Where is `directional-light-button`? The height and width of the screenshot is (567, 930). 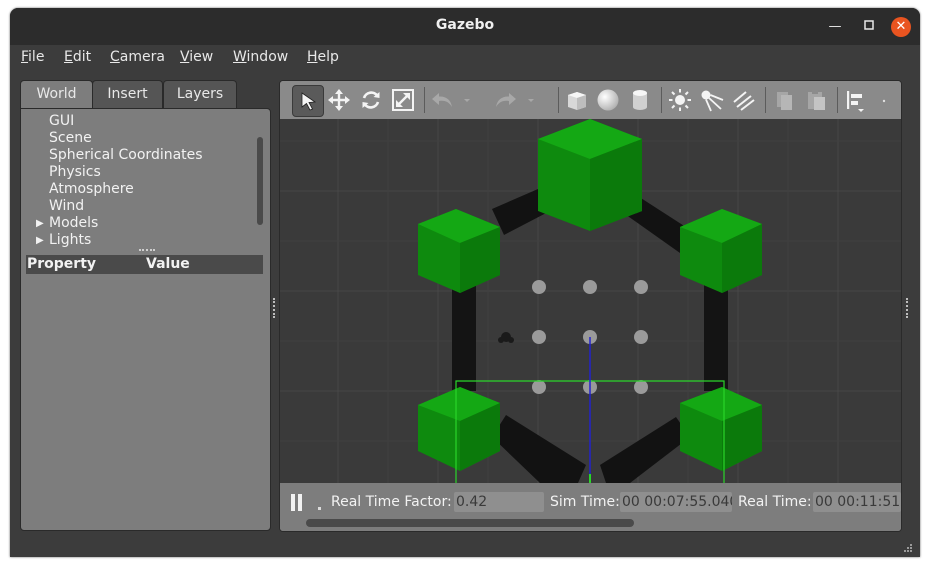
directional-light-button is located at coordinates (744, 100).